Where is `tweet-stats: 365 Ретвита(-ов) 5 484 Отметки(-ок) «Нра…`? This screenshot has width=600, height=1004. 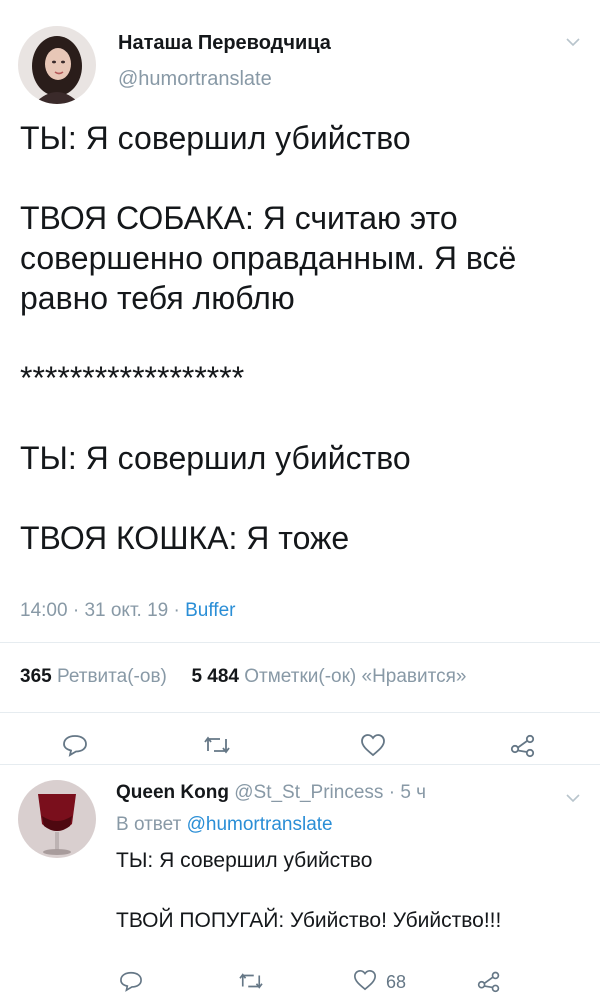
tweet-stats: 365 Ретвита(-ов) 5 484 Отметки(-ок) «Нра… is located at coordinates (243, 677).